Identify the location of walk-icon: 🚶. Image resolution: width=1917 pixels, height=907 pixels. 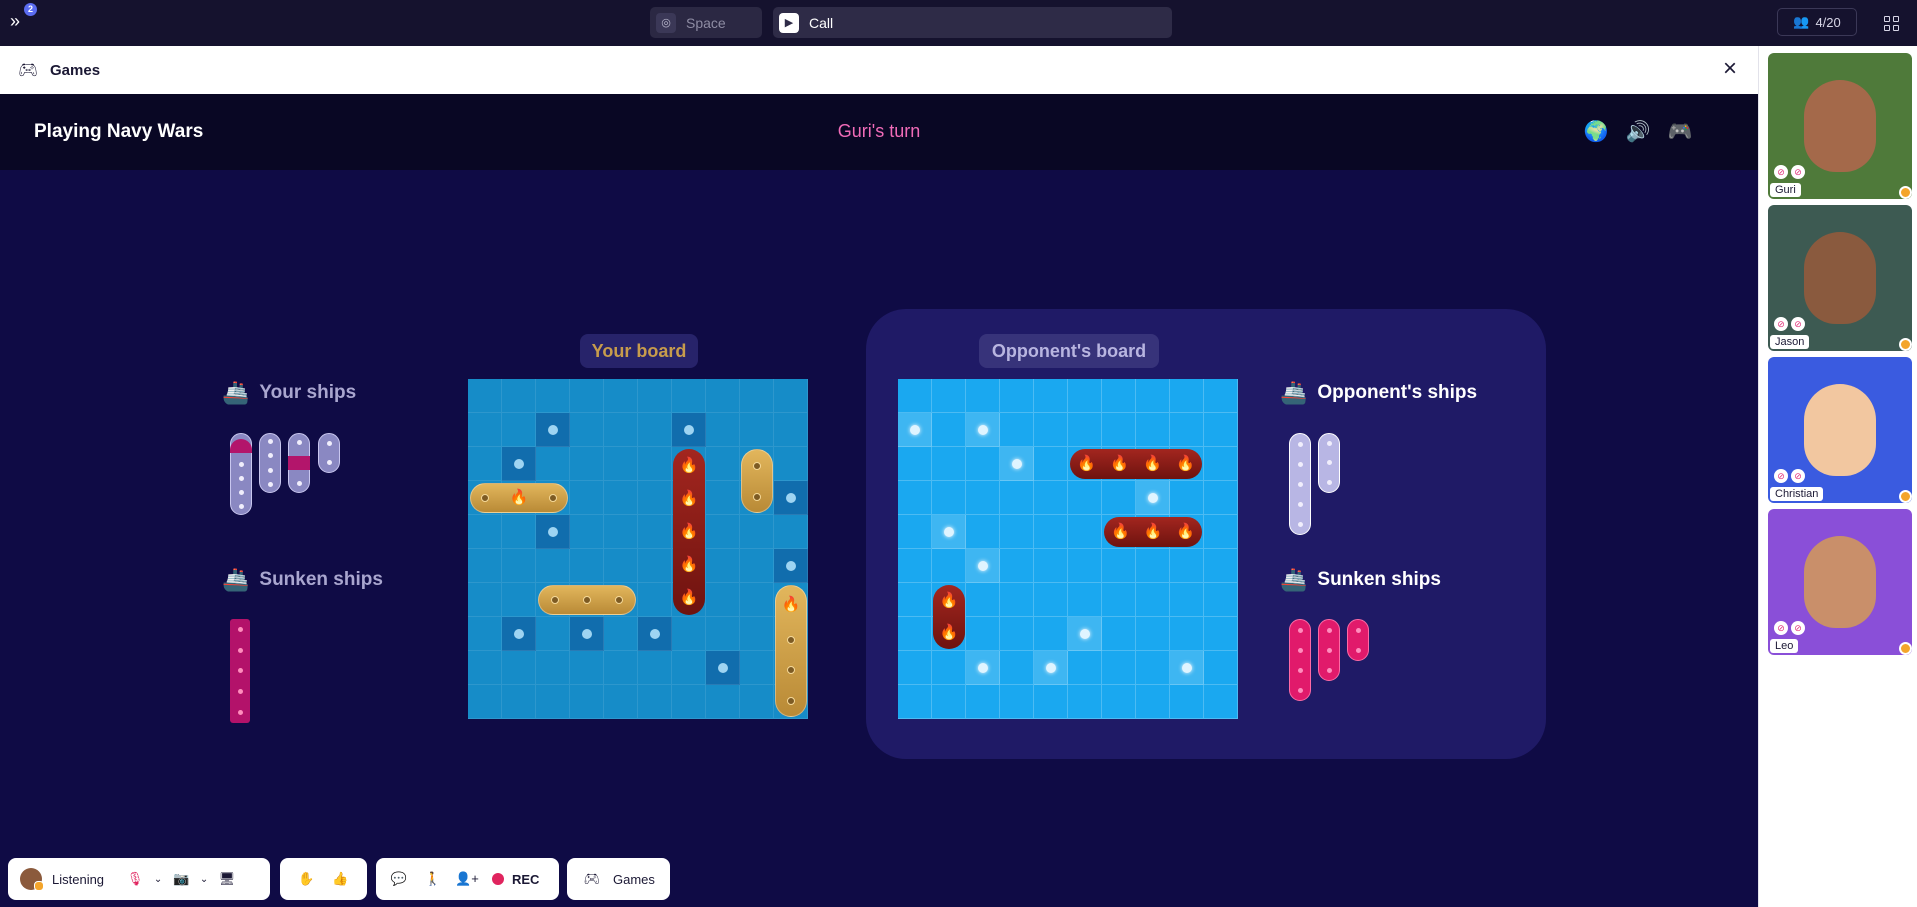
(433, 879).